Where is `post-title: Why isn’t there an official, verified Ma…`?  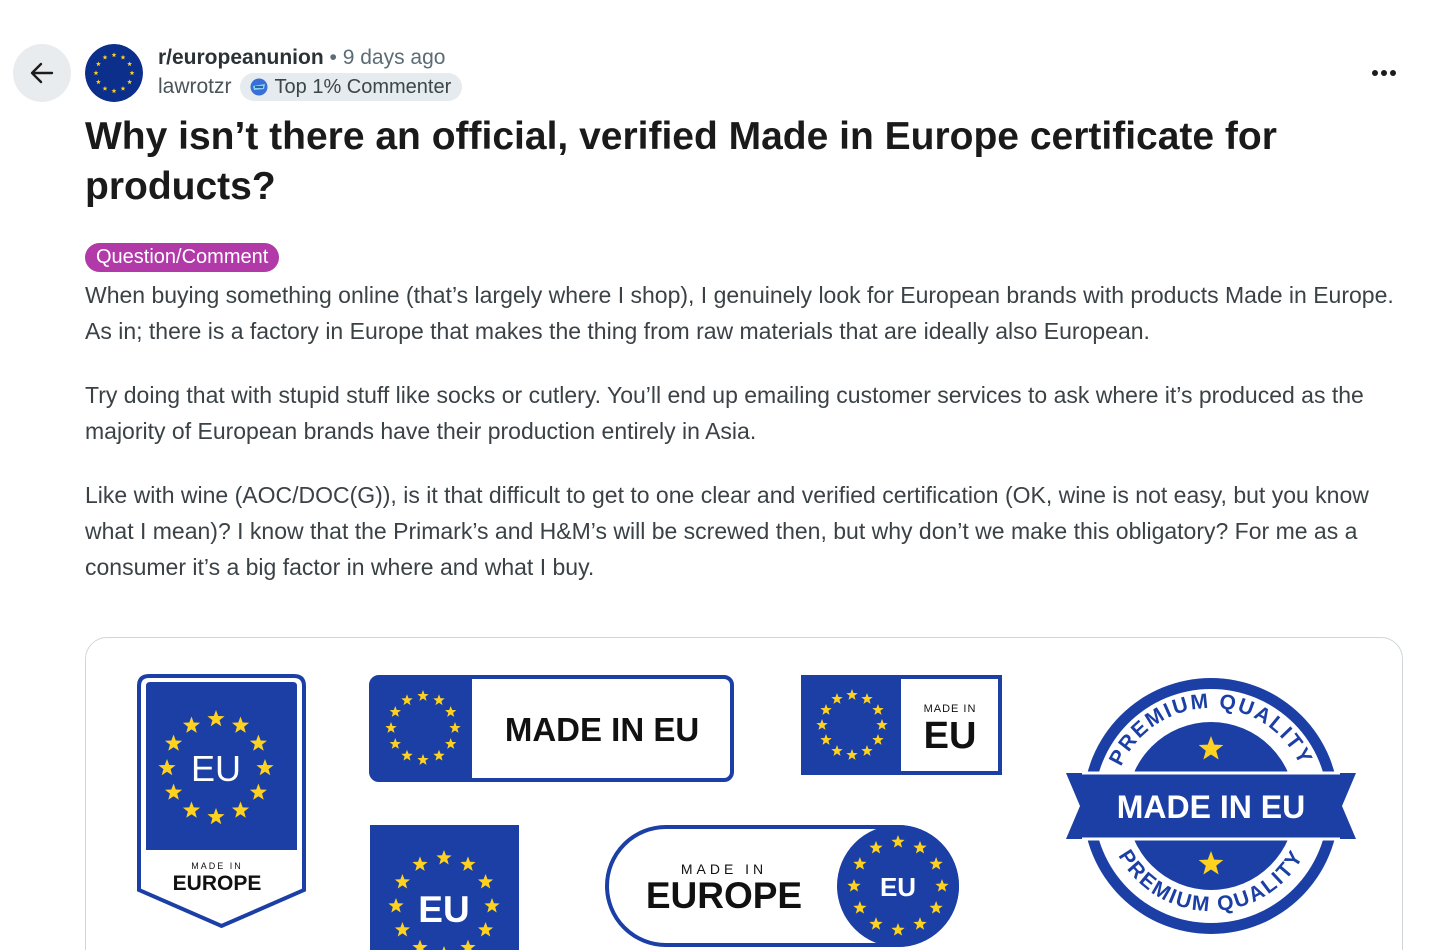
post-title: Why isn’t there an official, verified Ma… is located at coordinates (681, 161).